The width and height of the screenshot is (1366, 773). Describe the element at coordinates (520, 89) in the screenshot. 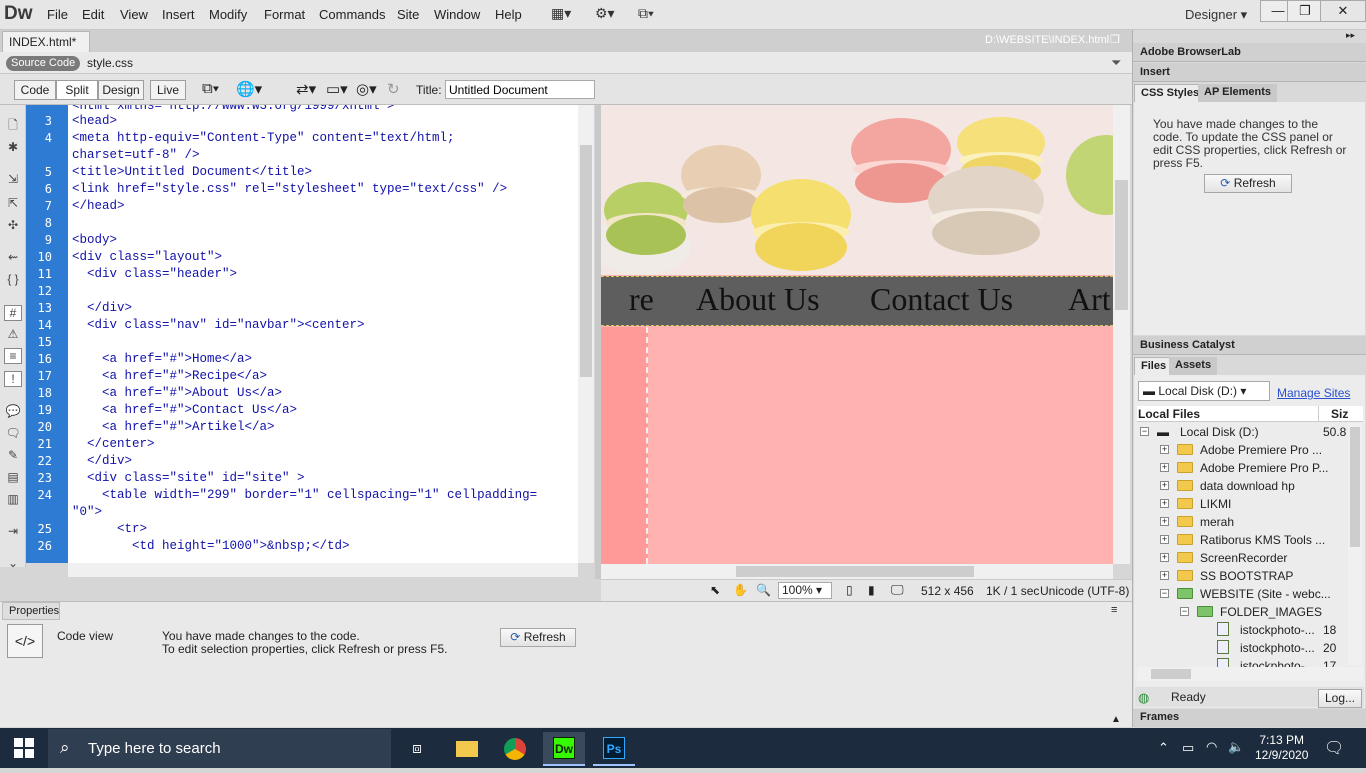

I see `document-title-input` at that location.